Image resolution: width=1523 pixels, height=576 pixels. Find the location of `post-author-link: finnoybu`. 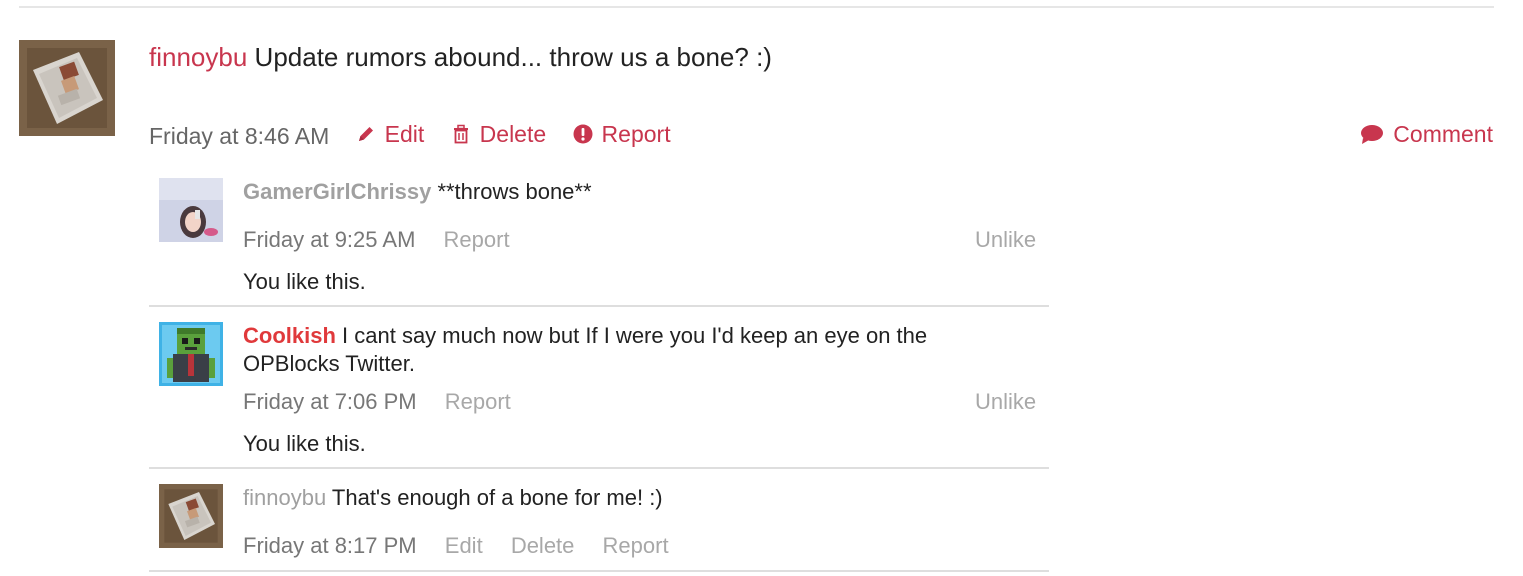

post-author-link: finnoybu is located at coordinates (198, 57).